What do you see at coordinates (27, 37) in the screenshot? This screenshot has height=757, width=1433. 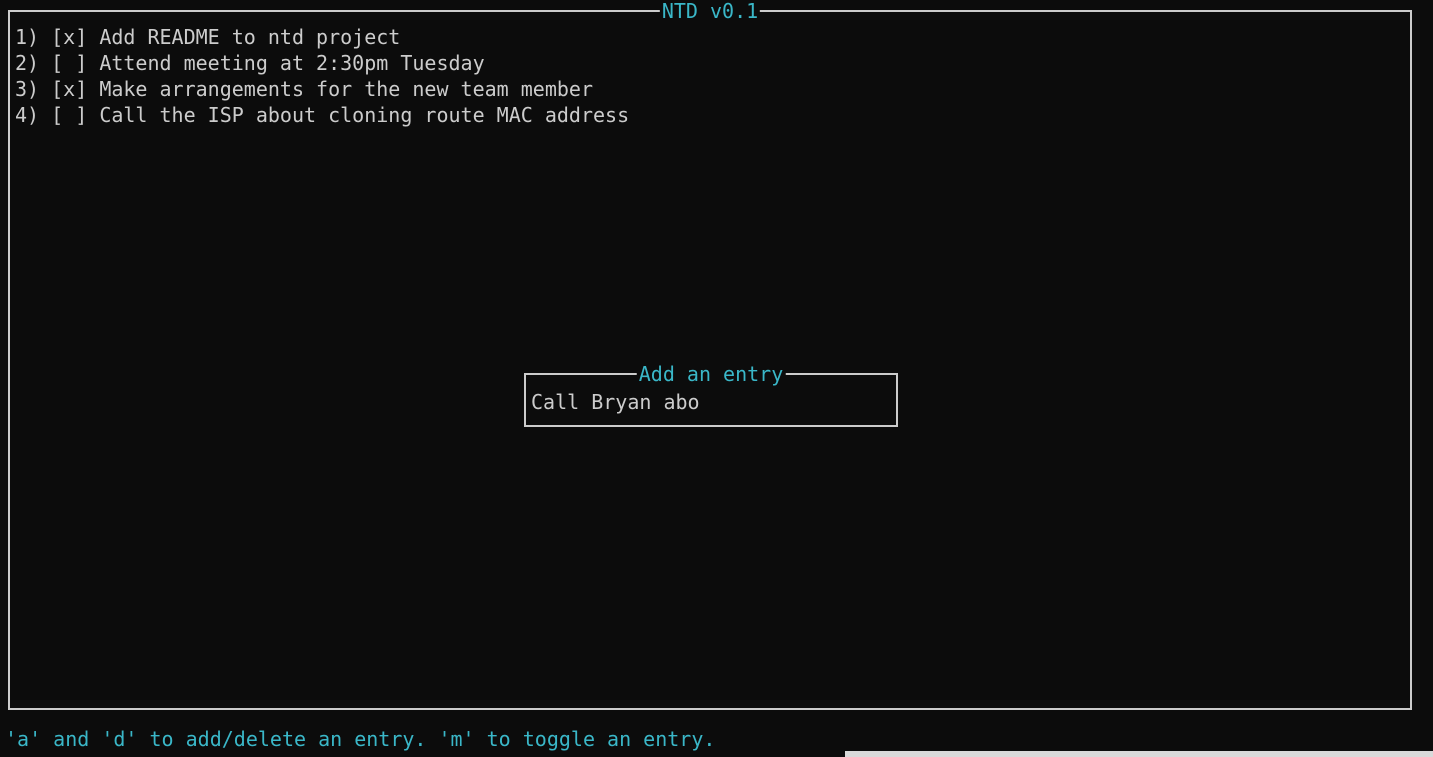 I see `todo-number: 1)` at bounding box center [27, 37].